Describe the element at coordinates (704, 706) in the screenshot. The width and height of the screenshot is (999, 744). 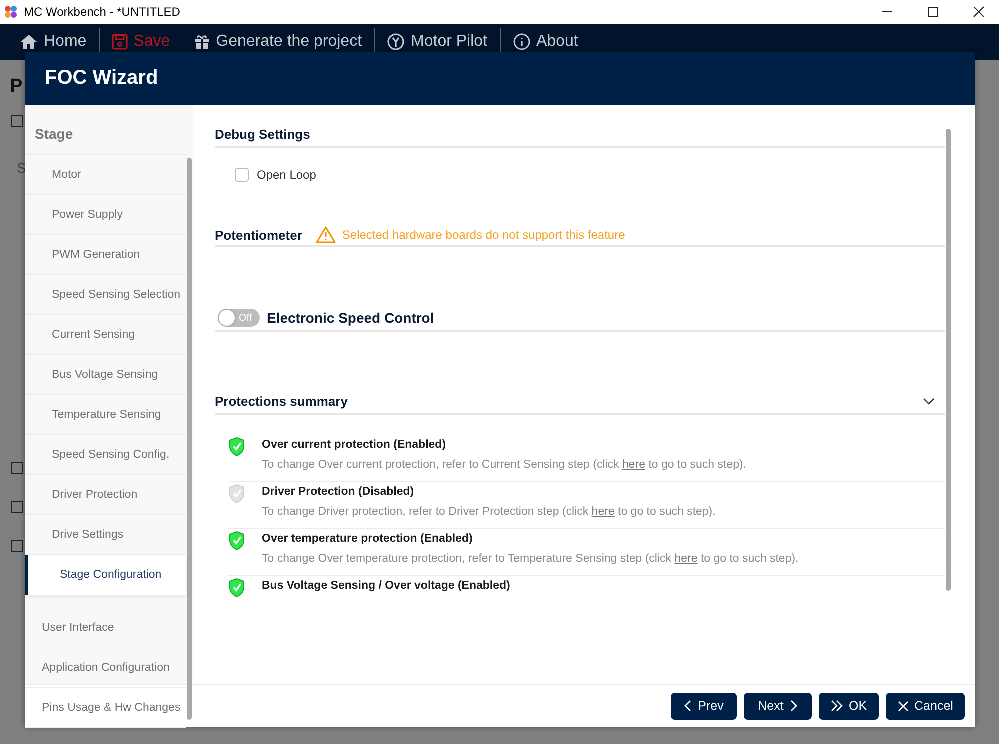
I see `wizard-button: Prev` at that location.